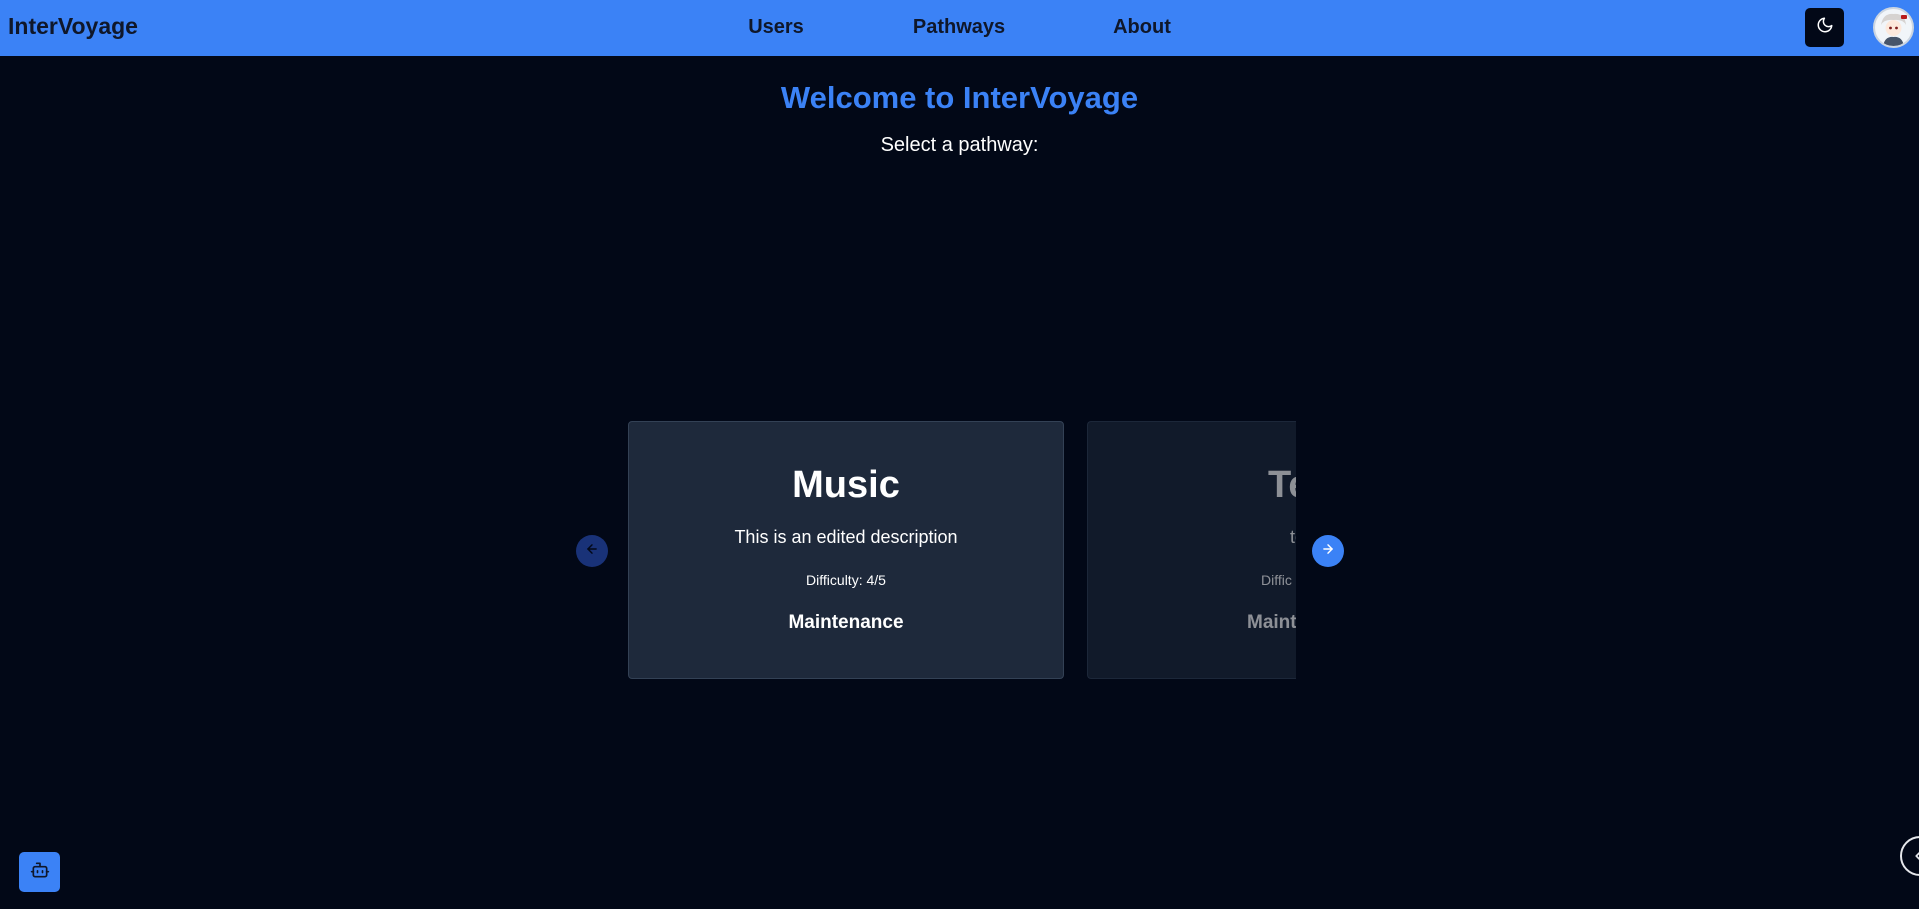 The height and width of the screenshot is (909, 1919). What do you see at coordinates (846, 580) in the screenshot?
I see `card-difficulty: Difficulty: 4/5` at bounding box center [846, 580].